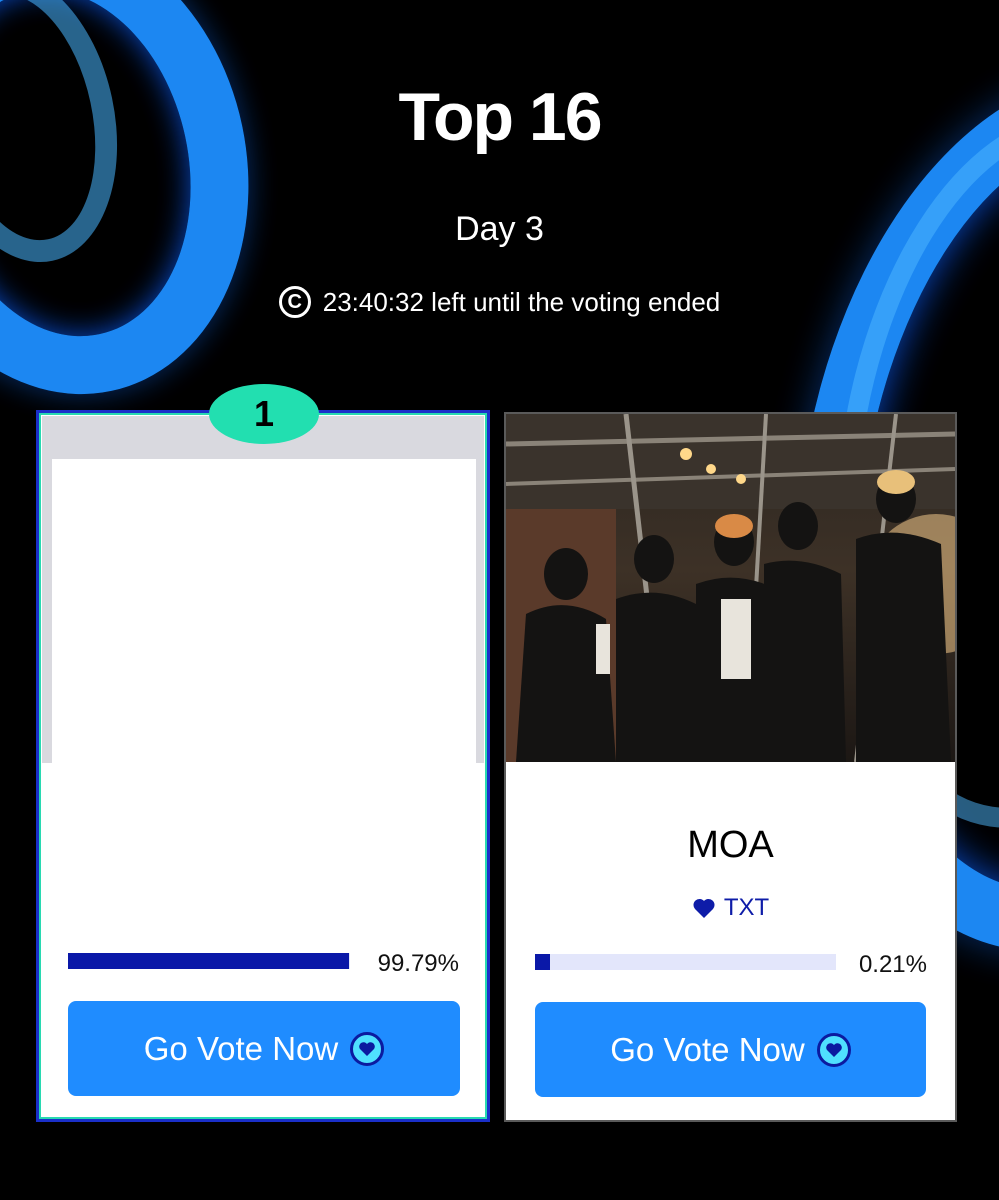 This screenshot has width=999, height=1200. I want to click on vote-percent: 99.79%, so click(418, 963).